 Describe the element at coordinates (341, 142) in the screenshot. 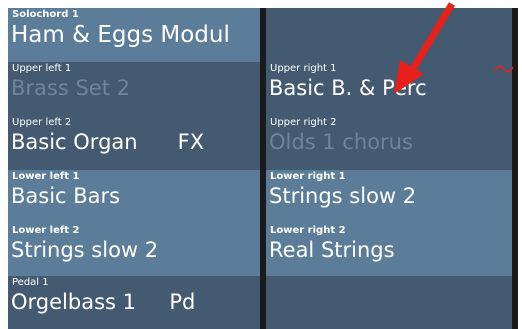

I see `slot-value: Olds 1 chorus` at that location.